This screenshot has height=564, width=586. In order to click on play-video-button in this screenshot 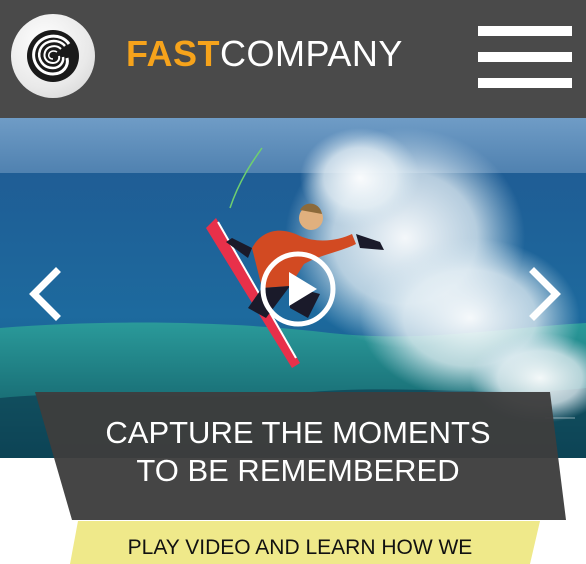, I will do `click(298, 289)`.